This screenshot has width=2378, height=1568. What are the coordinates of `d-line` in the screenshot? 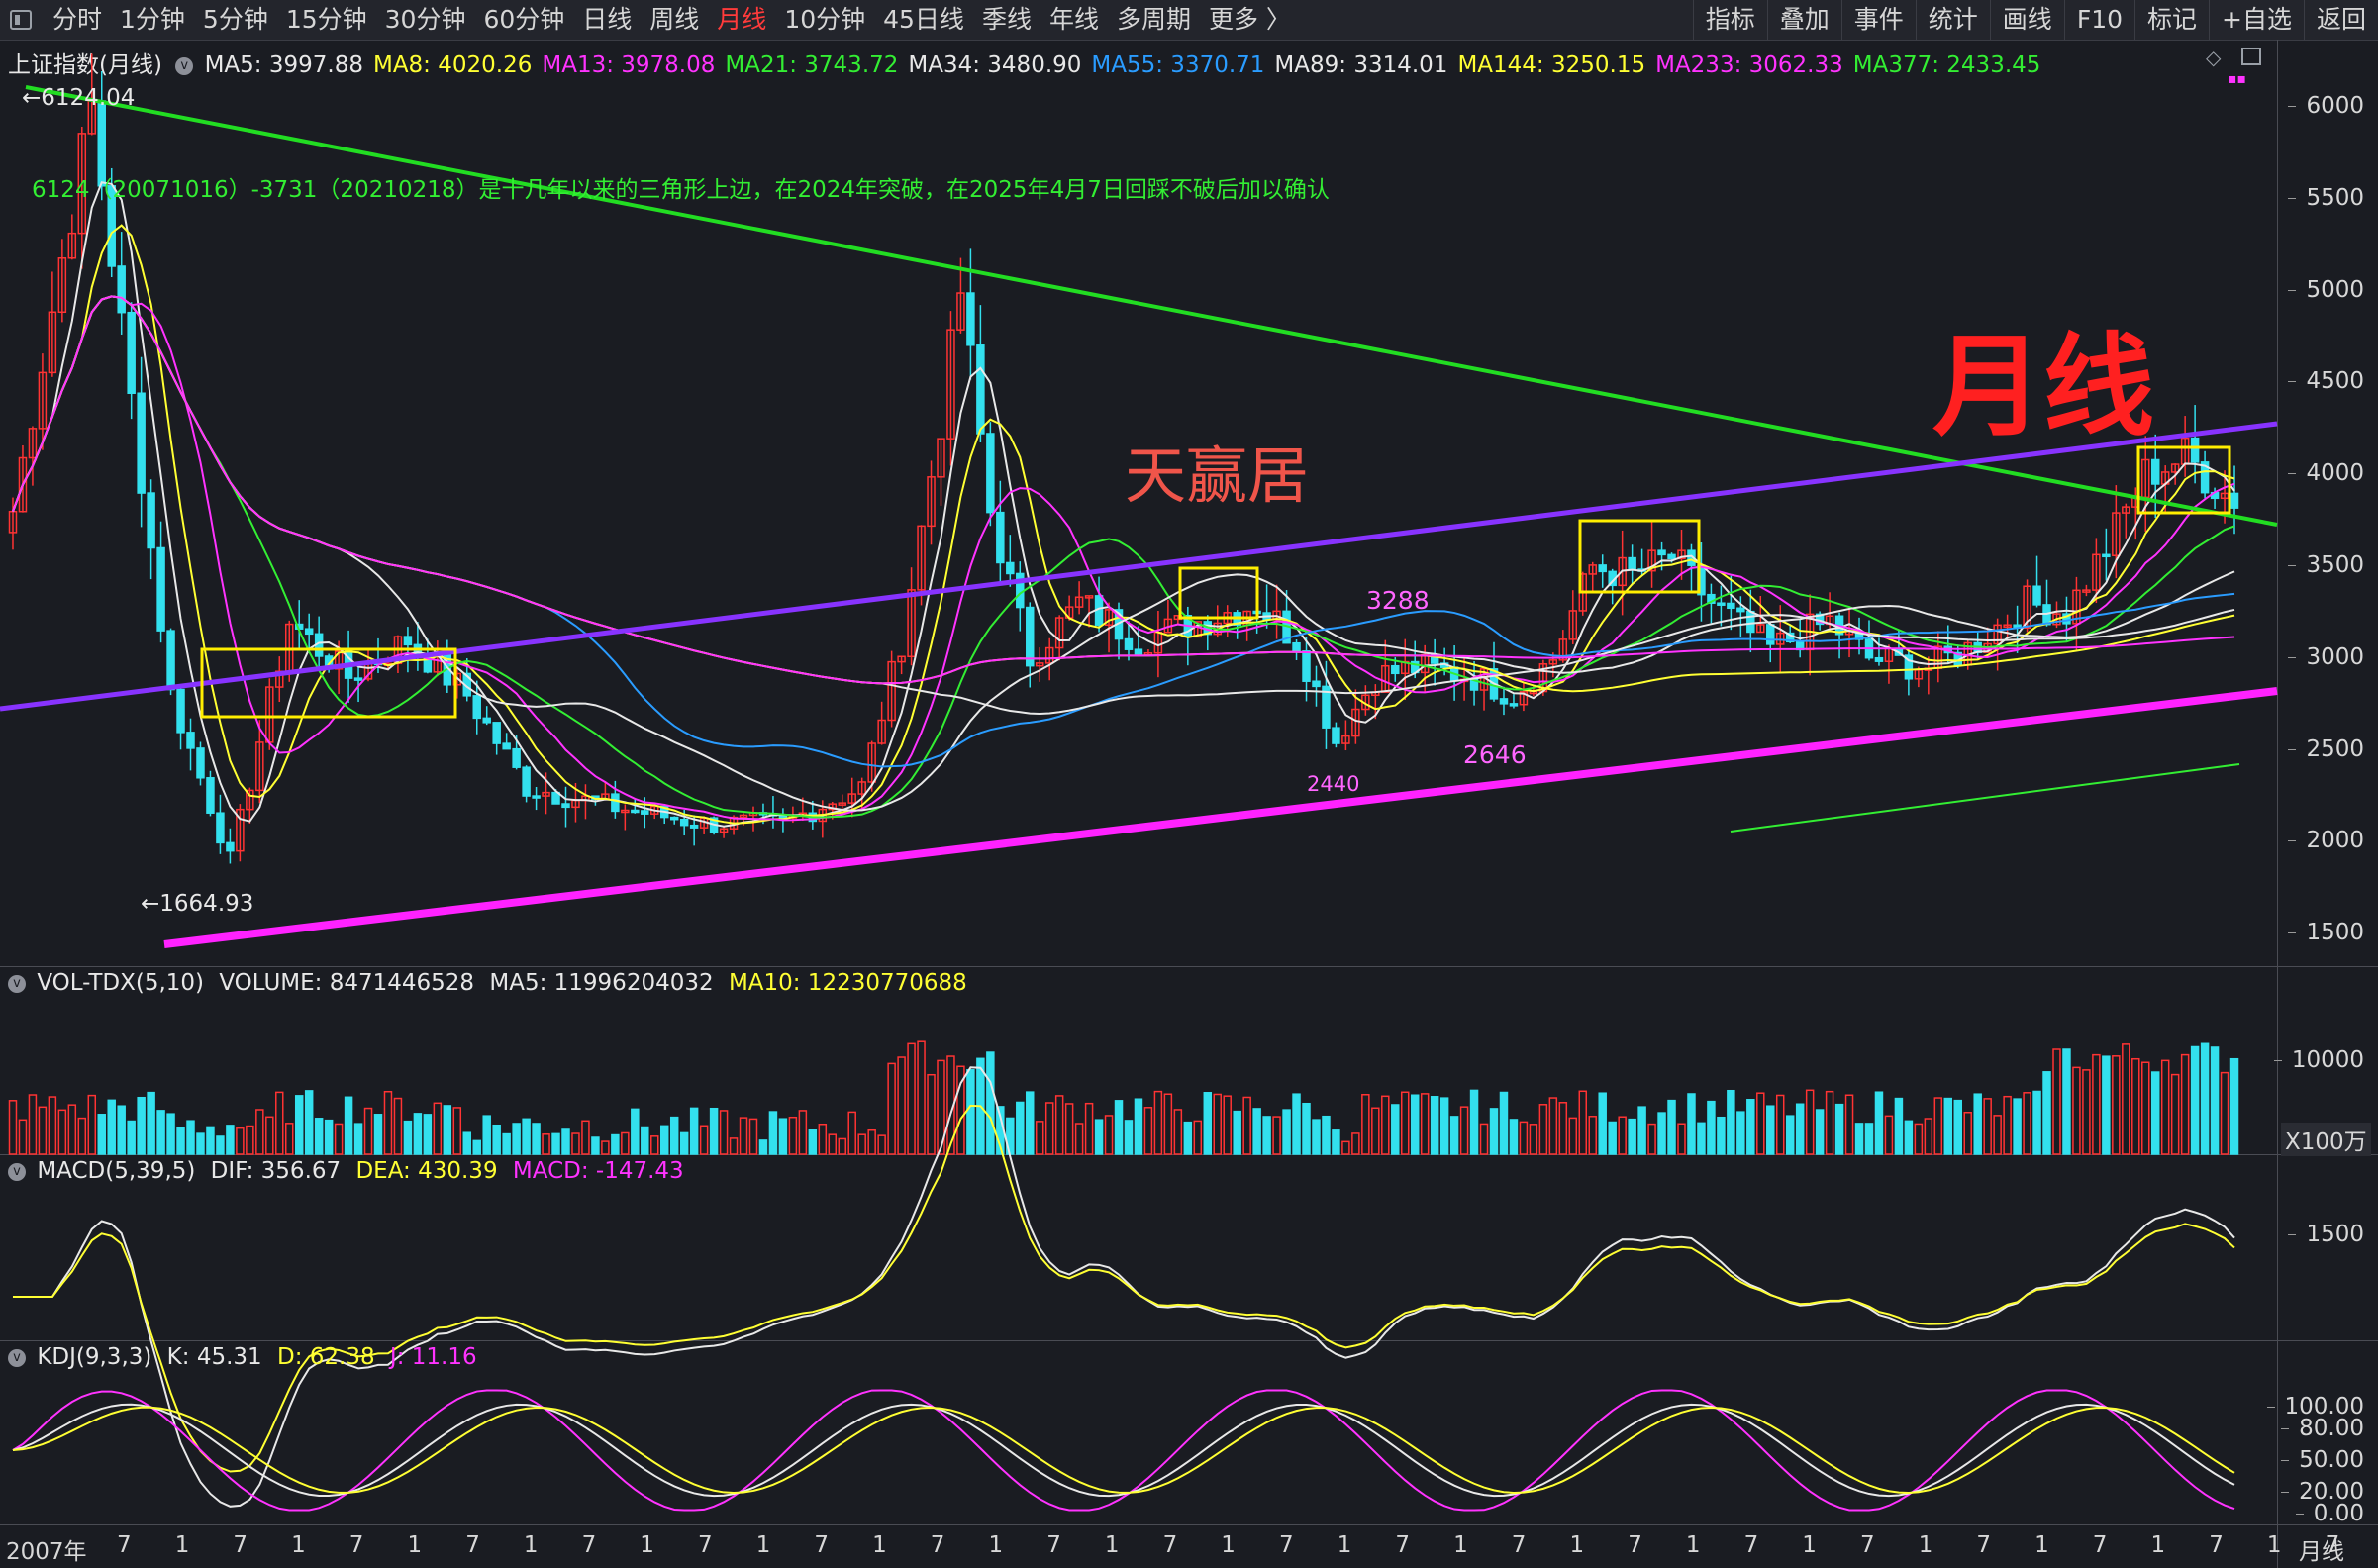 It's located at (1123, 1450).